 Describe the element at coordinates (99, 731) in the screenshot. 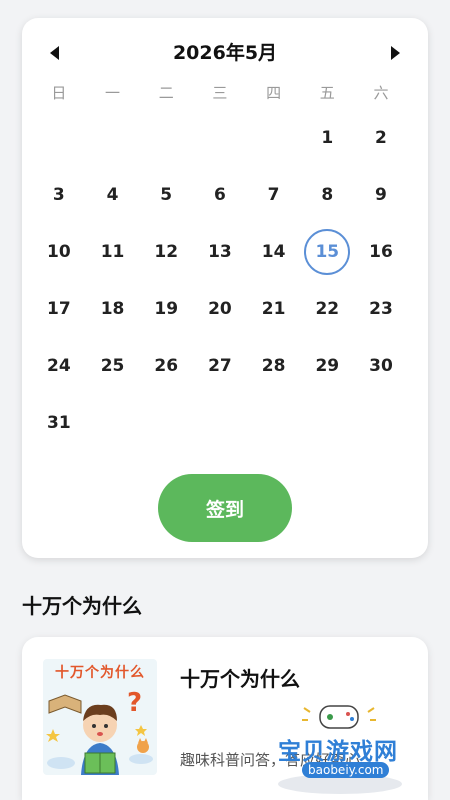

I see `boy-reading-illustration: ?` at that location.